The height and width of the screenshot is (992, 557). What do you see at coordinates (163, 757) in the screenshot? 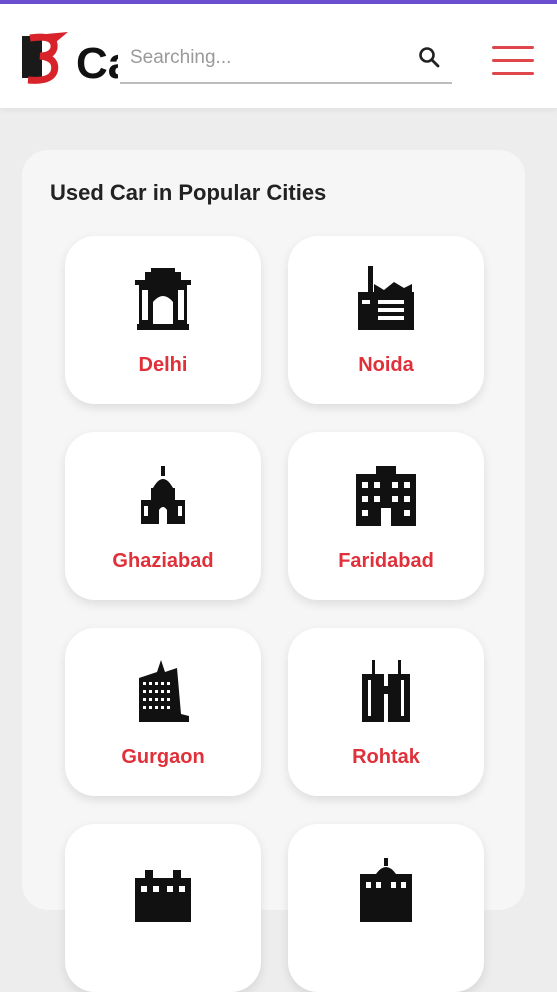
I see `city-label: Gurgaon` at bounding box center [163, 757].